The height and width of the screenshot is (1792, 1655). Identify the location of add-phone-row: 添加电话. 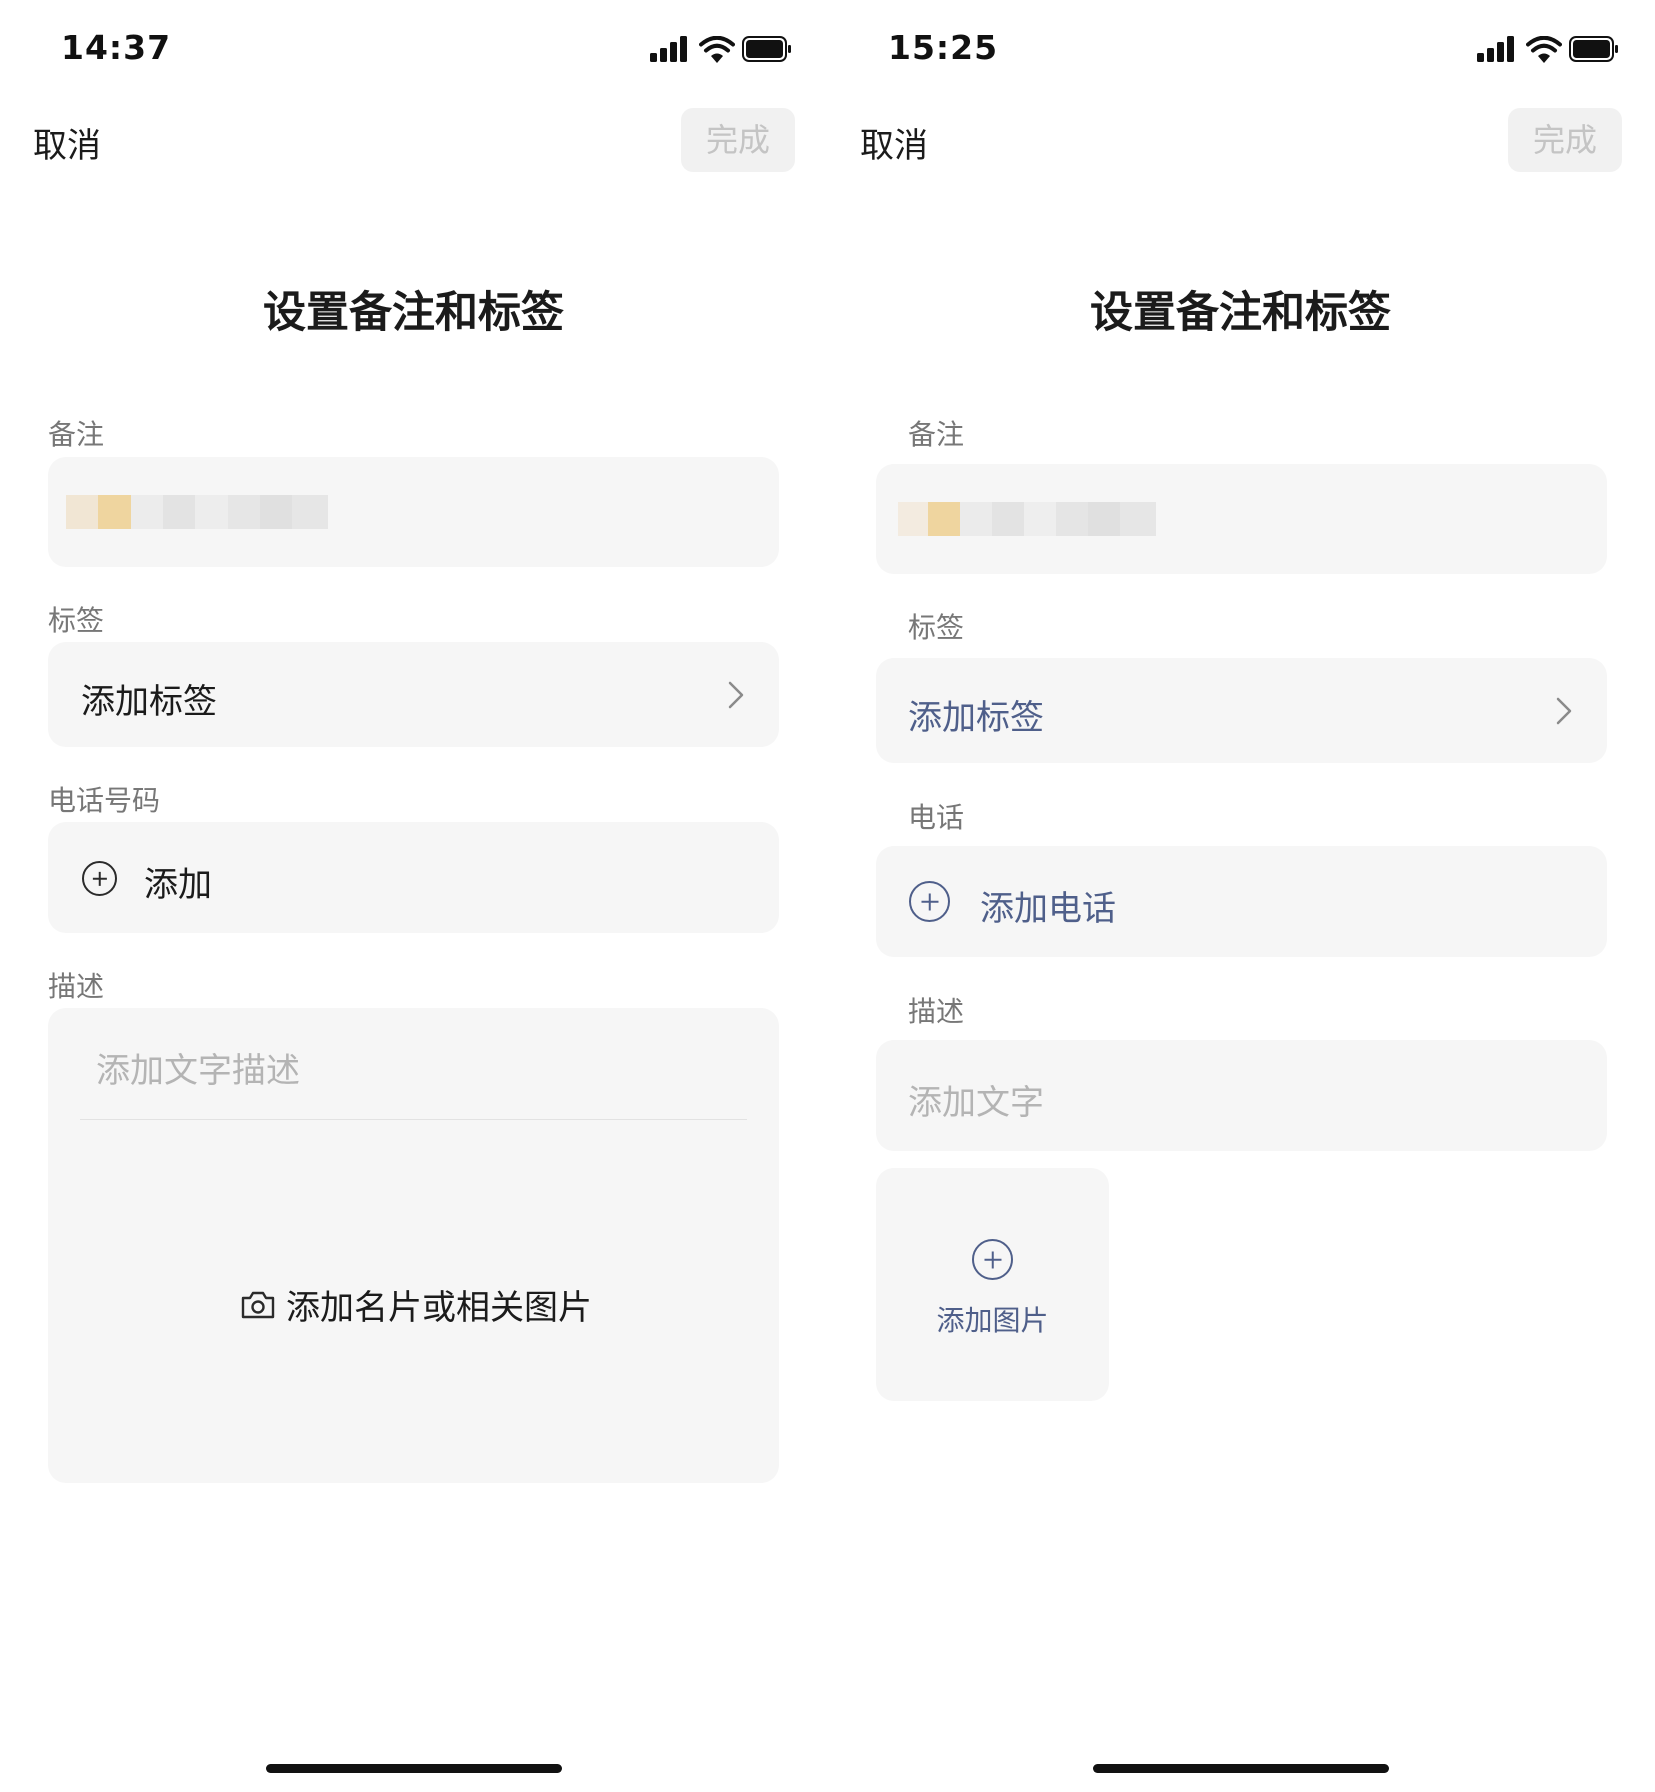
(1241, 901).